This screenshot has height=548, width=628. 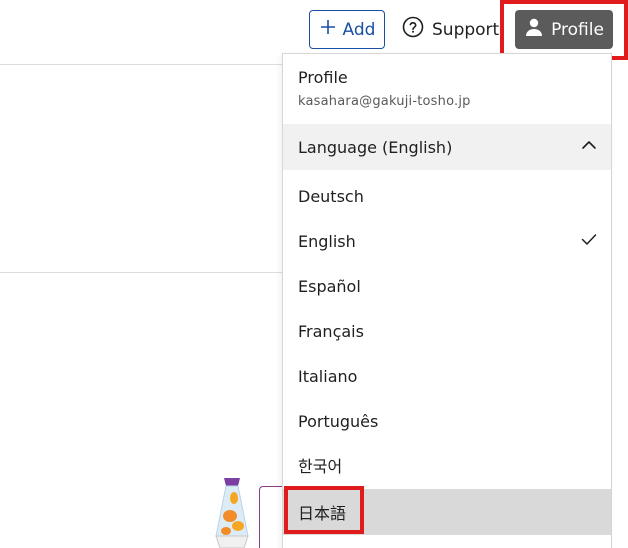 I want to click on profile-button-label: Profile, so click(x=577, y=29).